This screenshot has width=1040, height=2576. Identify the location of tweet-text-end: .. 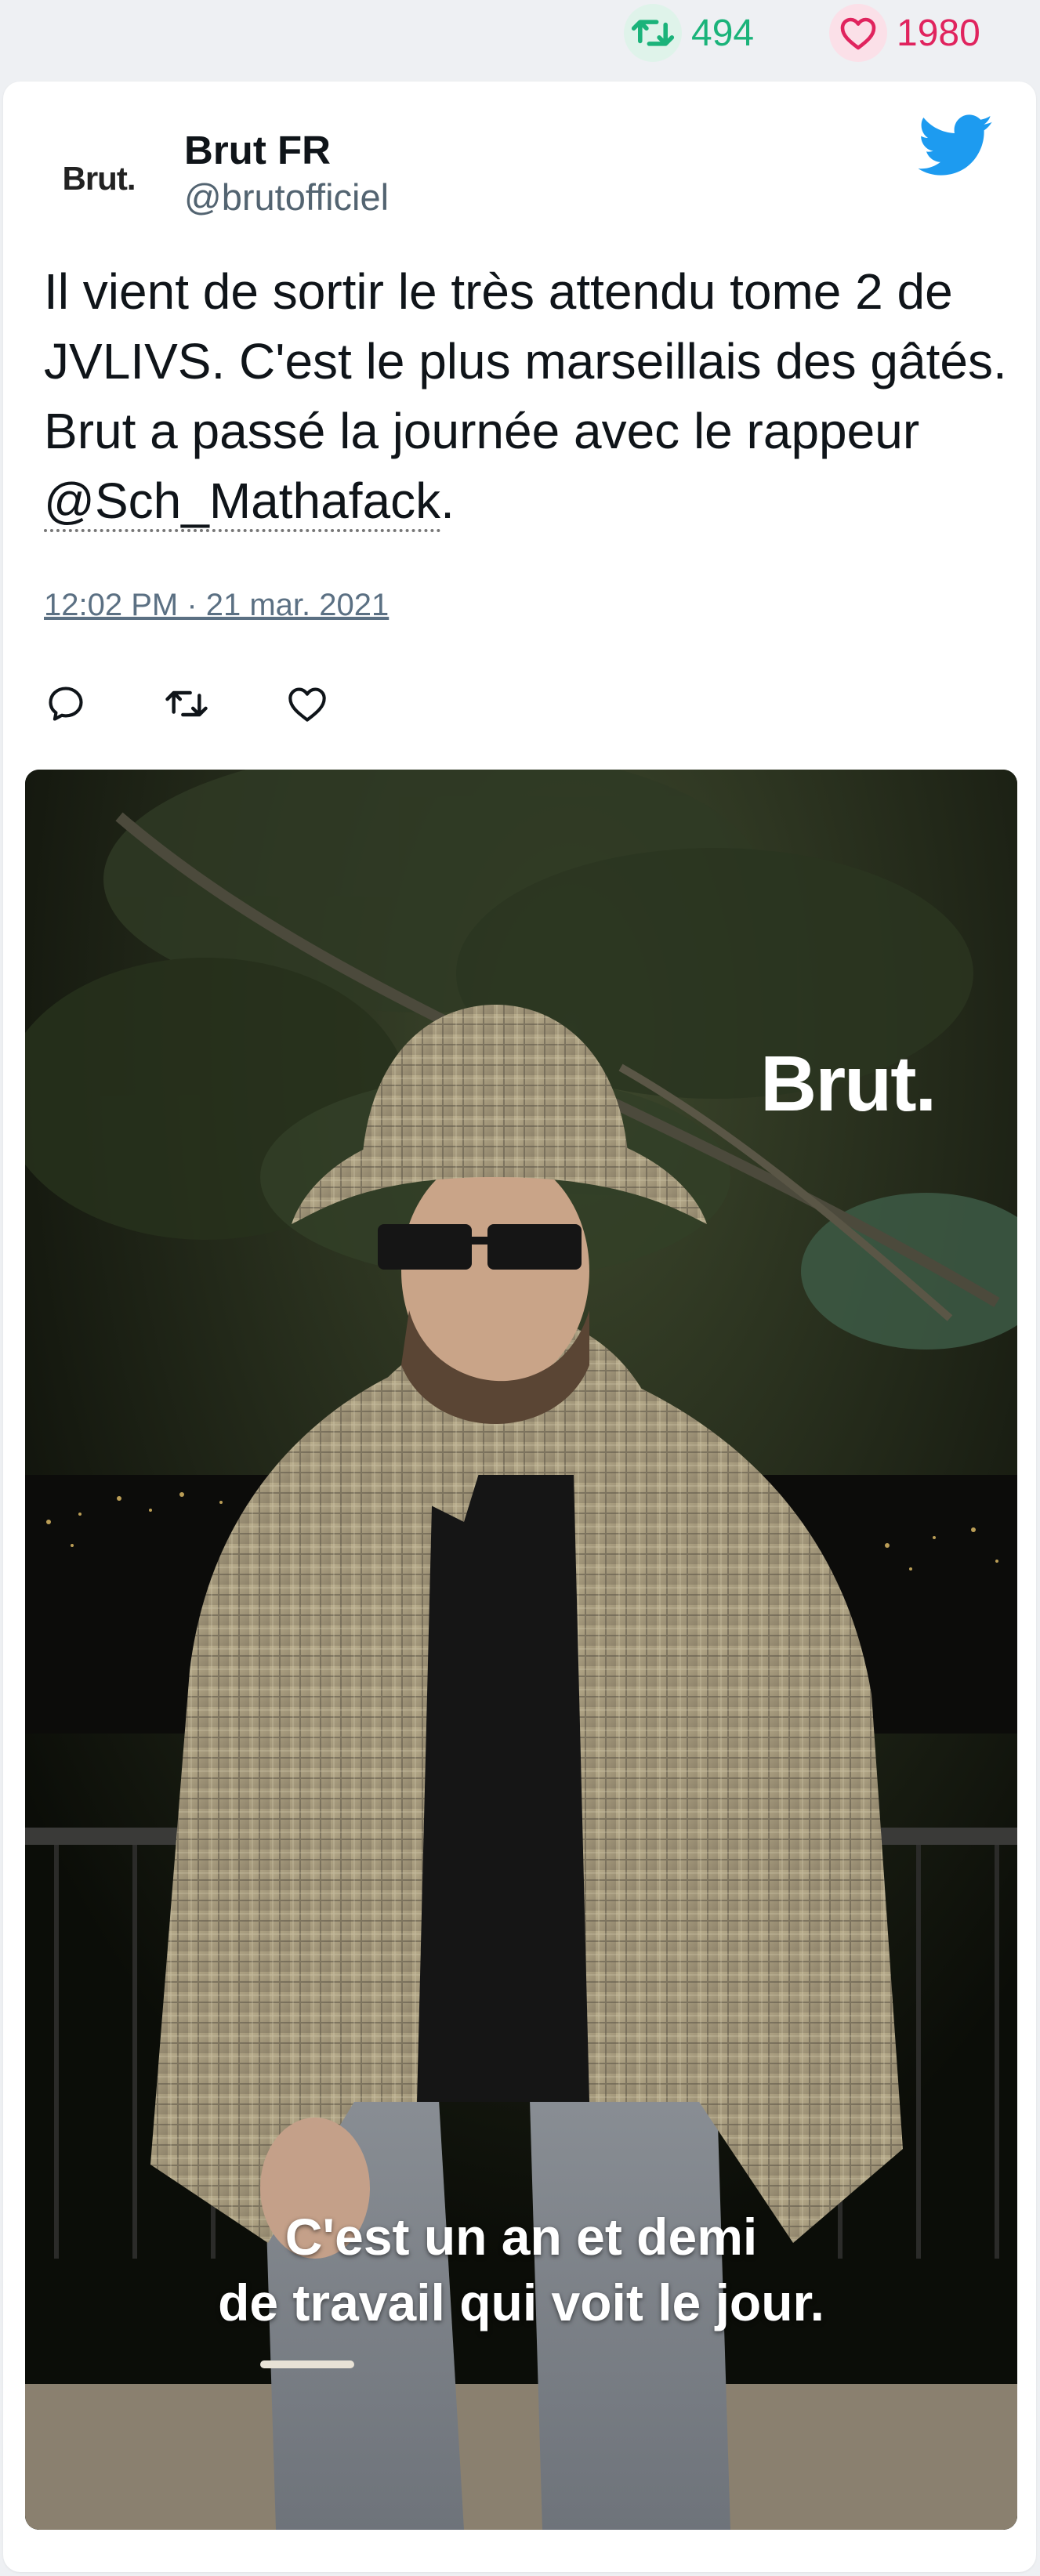
(447, 501).